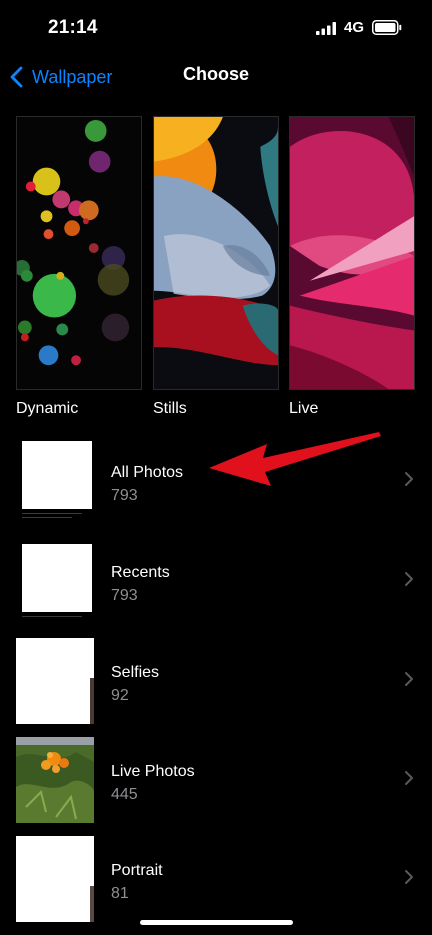 This screenshot has width=432, height=935. What do you see at coordinates (79, 253) in the screenshot?
I see `dynamic-wallpaper-thumbnail` at bounding box center [79, 253].